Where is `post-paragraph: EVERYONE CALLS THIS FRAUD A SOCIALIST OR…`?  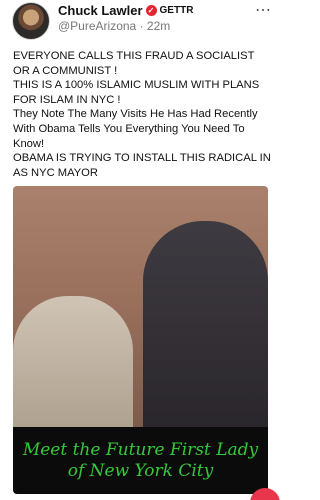 post-paragraph: EVERYONE CALLS THIS FRAUD A SOCIALIST OR… is located at coordinates (134, 63).